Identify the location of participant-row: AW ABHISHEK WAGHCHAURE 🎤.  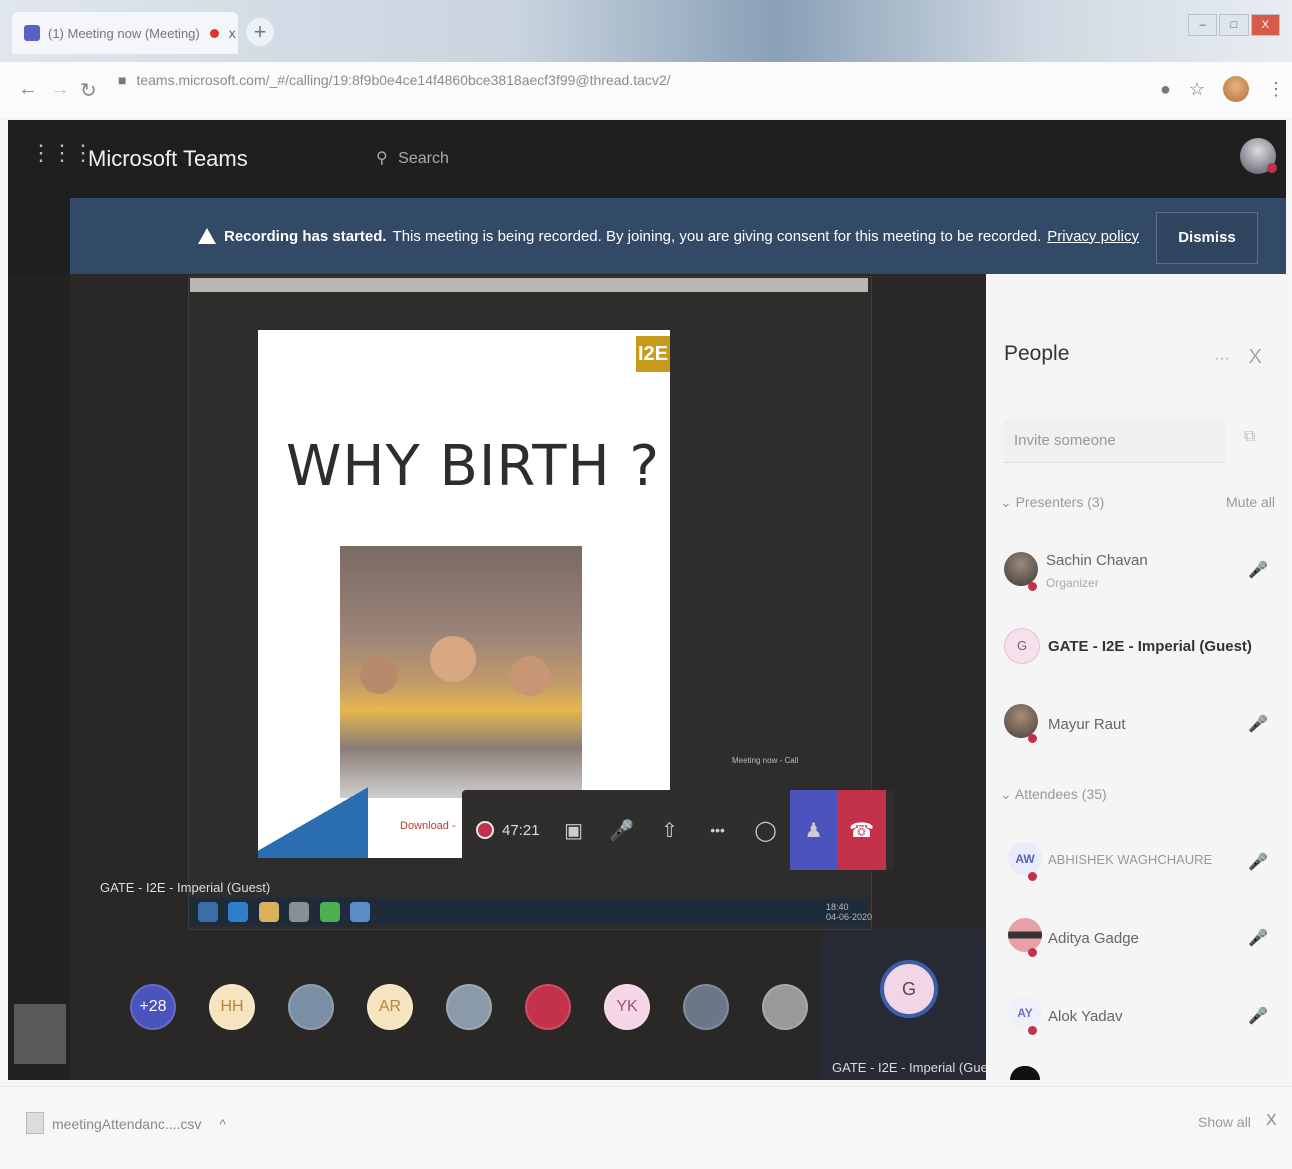
(1146, 864).